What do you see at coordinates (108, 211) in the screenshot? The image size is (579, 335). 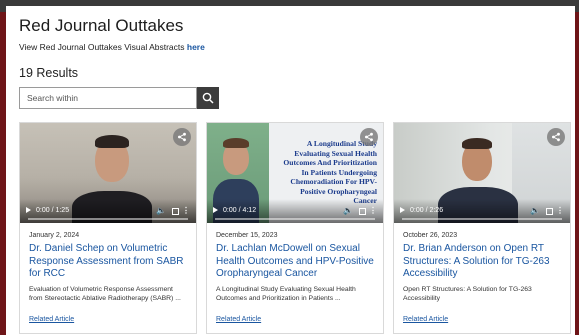 I see `video-controls: 0:00 / 1:25 🔈 ⋮` at bounding box center [108, 211].